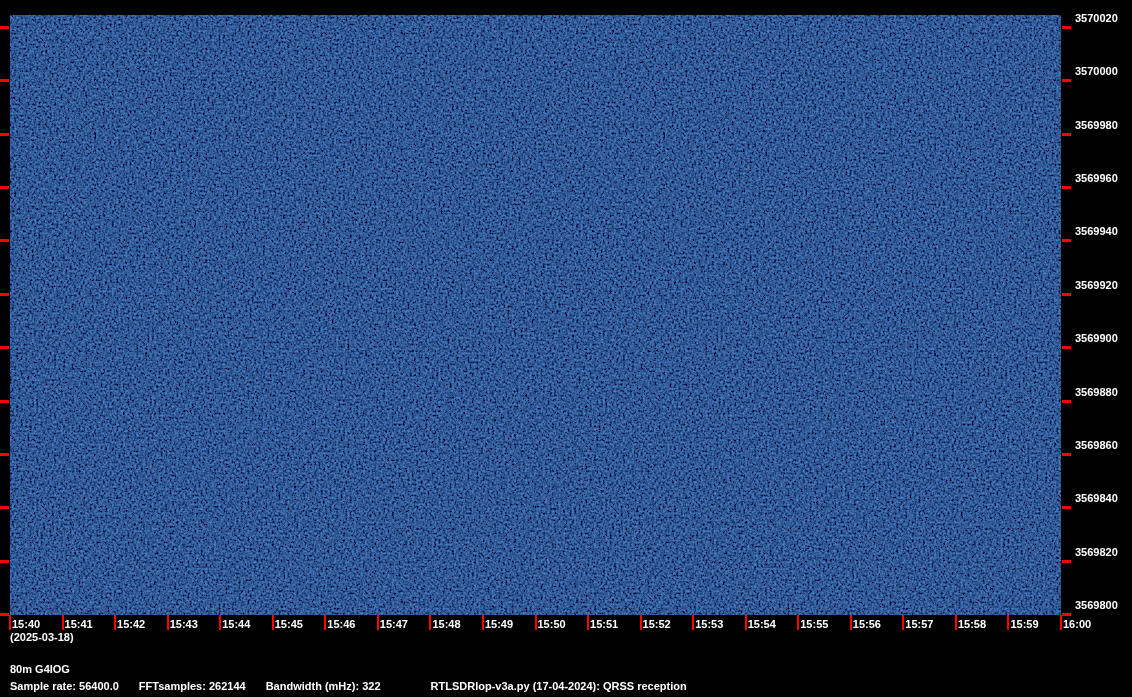 This screenshot has width=1132, height=697. Describe the element at coordinates (1096, 72) in the screenshot. I see `frequency-label: 3570000` at that location.